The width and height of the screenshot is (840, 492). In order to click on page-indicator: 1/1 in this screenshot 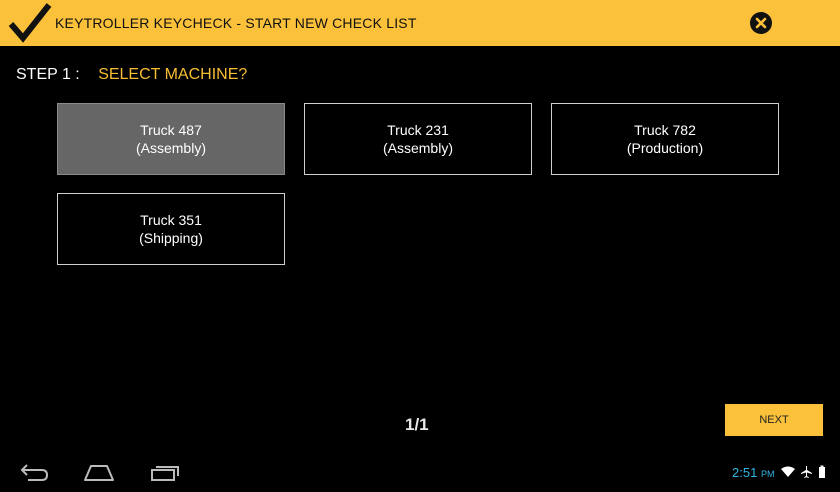, I will do `click(417, 424)`.